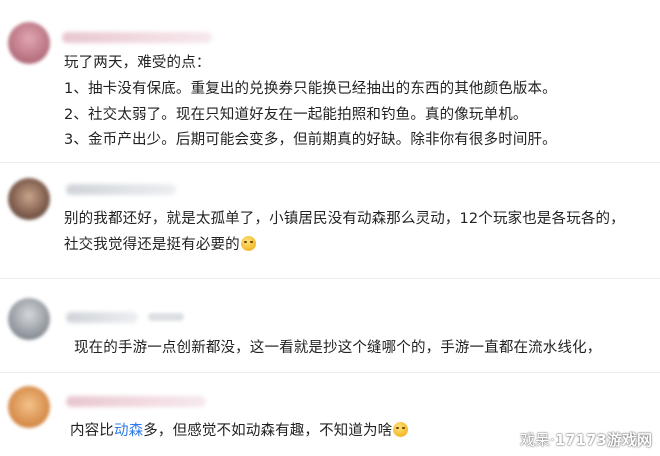 This screenshot has height=456, width=660. What do you see at coordinates (296, 115) in the screenshot?
I see `comment-text-line: 2、社交太弱了。现在只知道好友在一起能拍照和钓鱼。真的像玩单机。` at bounding box center [296, 115].